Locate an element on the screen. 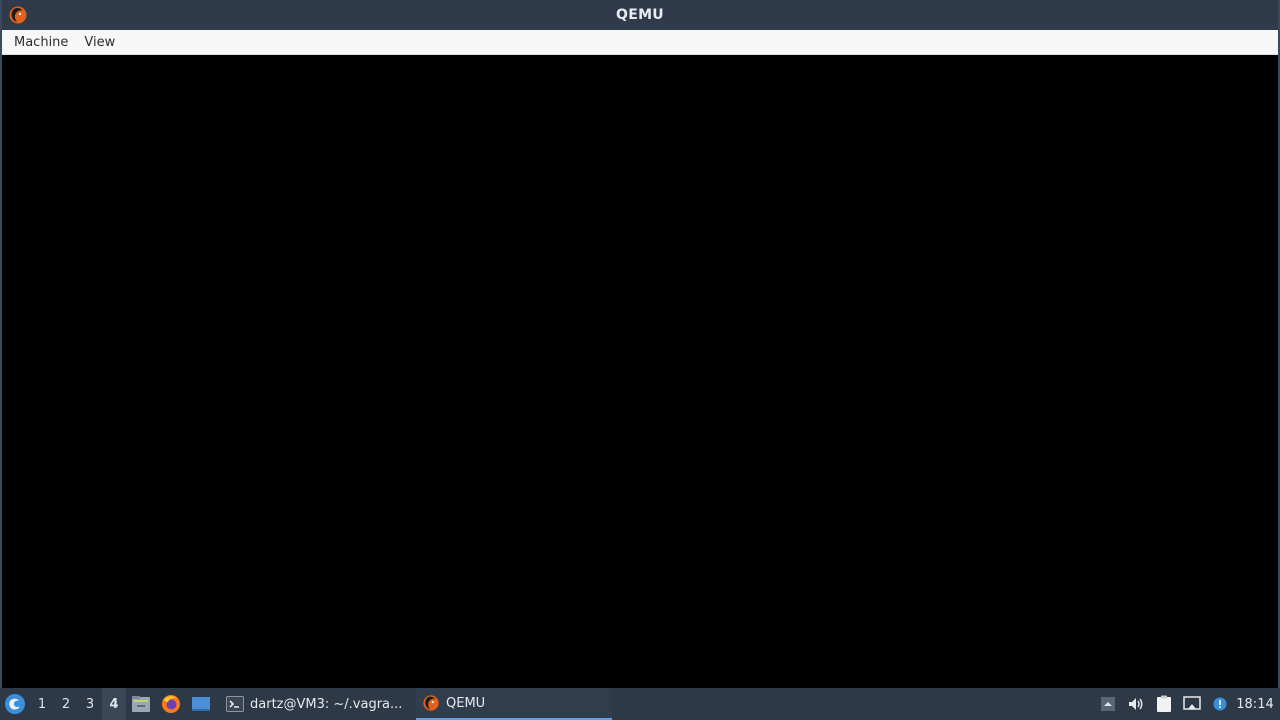 The image size is (1280, 720). clipboard-button is located at coordinates (1164, 704).